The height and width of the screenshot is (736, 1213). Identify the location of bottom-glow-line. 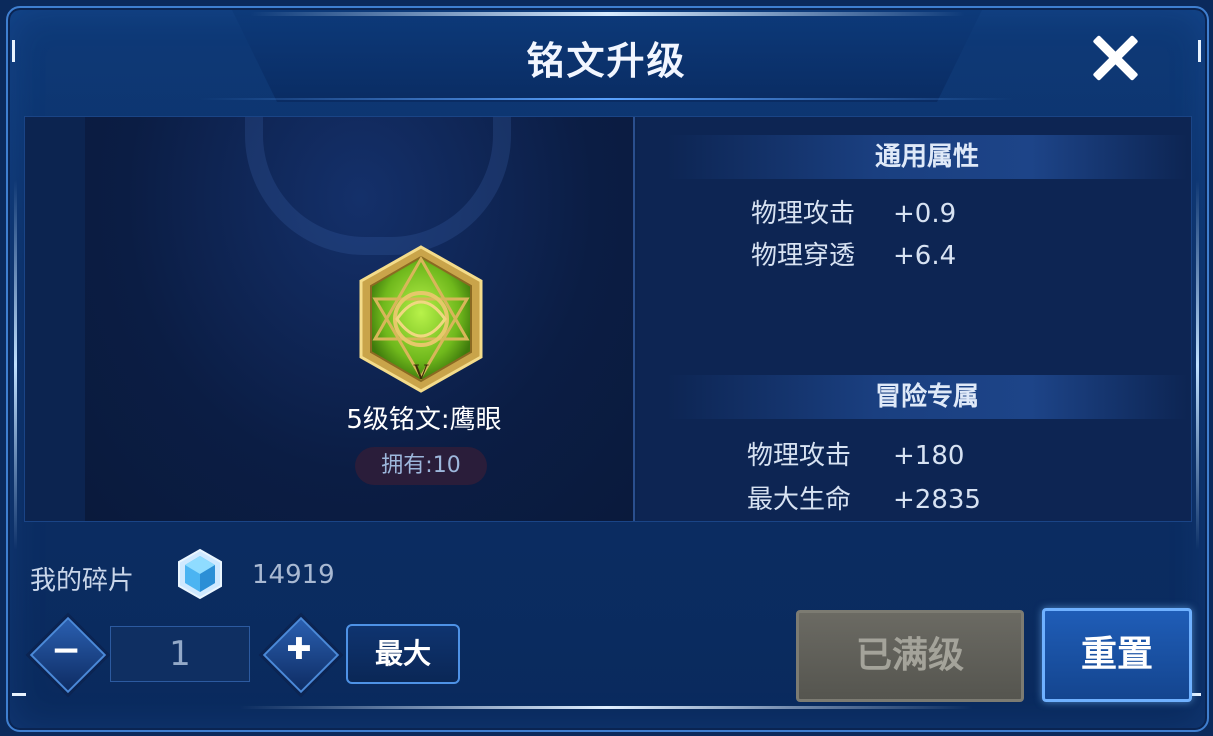
(606, 707).